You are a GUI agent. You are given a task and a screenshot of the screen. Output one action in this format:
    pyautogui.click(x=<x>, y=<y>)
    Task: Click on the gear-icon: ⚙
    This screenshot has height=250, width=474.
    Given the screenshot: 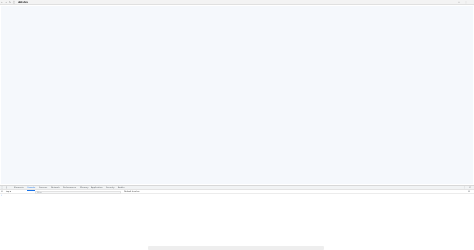 What is the action you would take?
    pyautogui.click(x=469, y=191)
    